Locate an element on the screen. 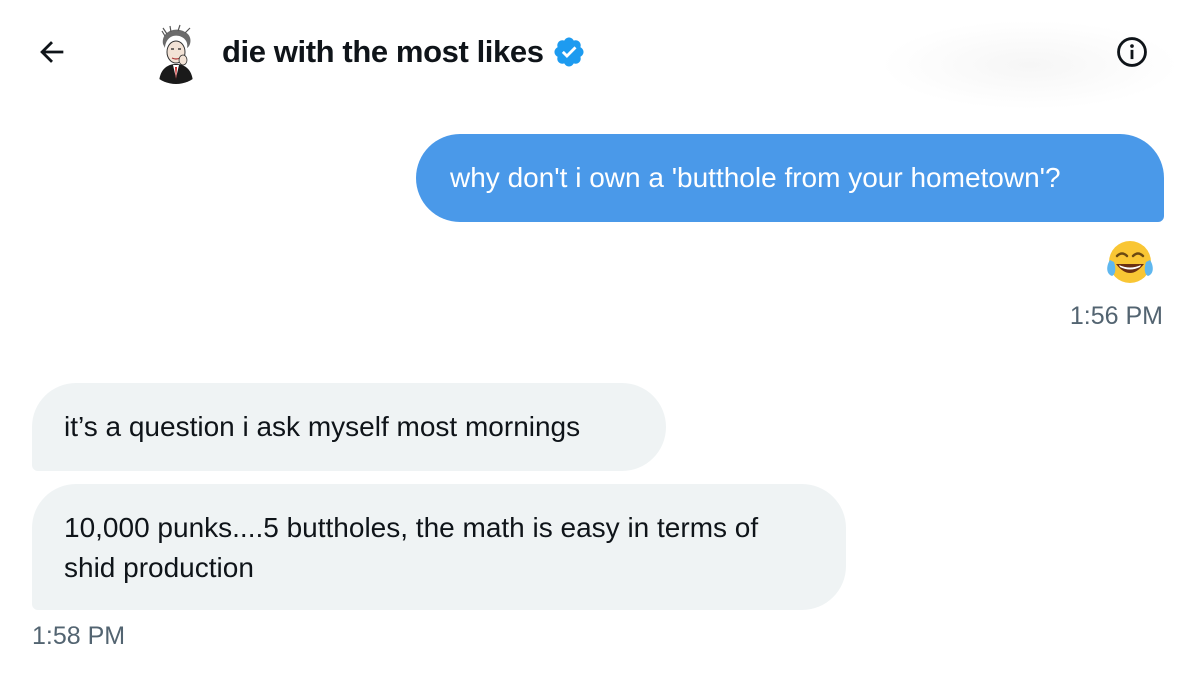 Image resolution: width=1196 pixels, height=690 pixels. conversation-header: die with the most likes is located at coordinates (404, 52).